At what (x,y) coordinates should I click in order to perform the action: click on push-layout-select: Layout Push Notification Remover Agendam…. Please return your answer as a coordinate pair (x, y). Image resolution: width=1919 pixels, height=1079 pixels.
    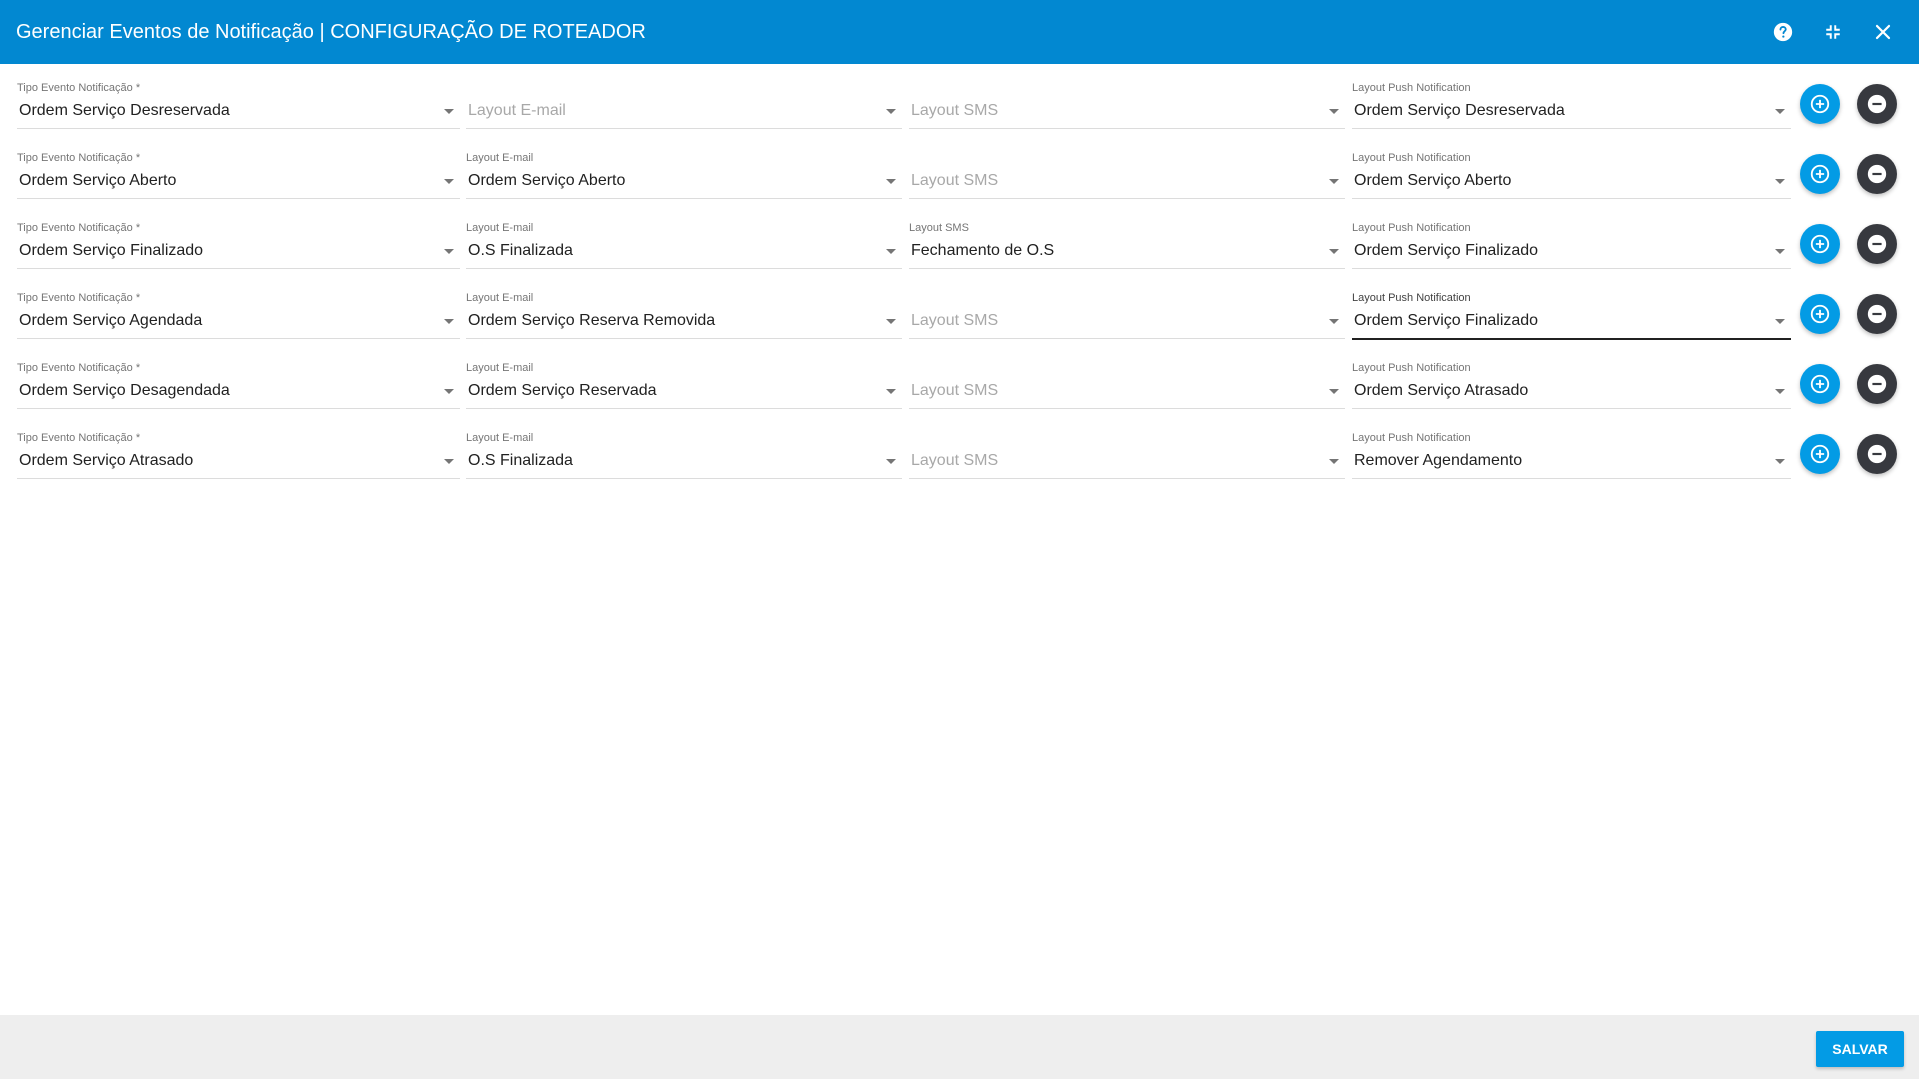
    Looking at the image, I should click on (1571, 458).